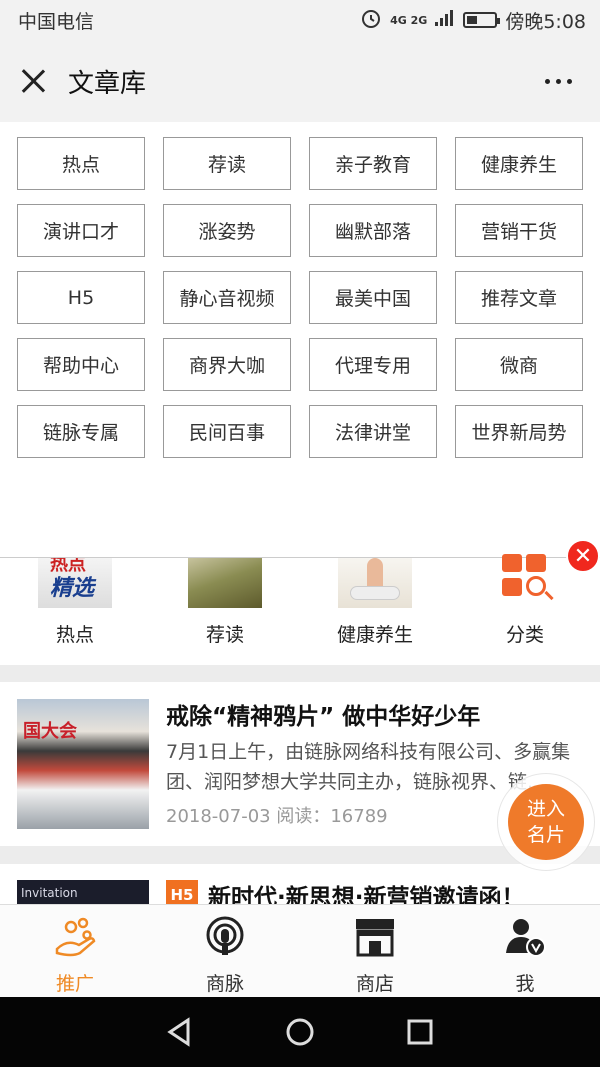  What do you see at coordinates (482, 20) in the screenshot?
I see `battery-icon` at bounding box center [482, 20].